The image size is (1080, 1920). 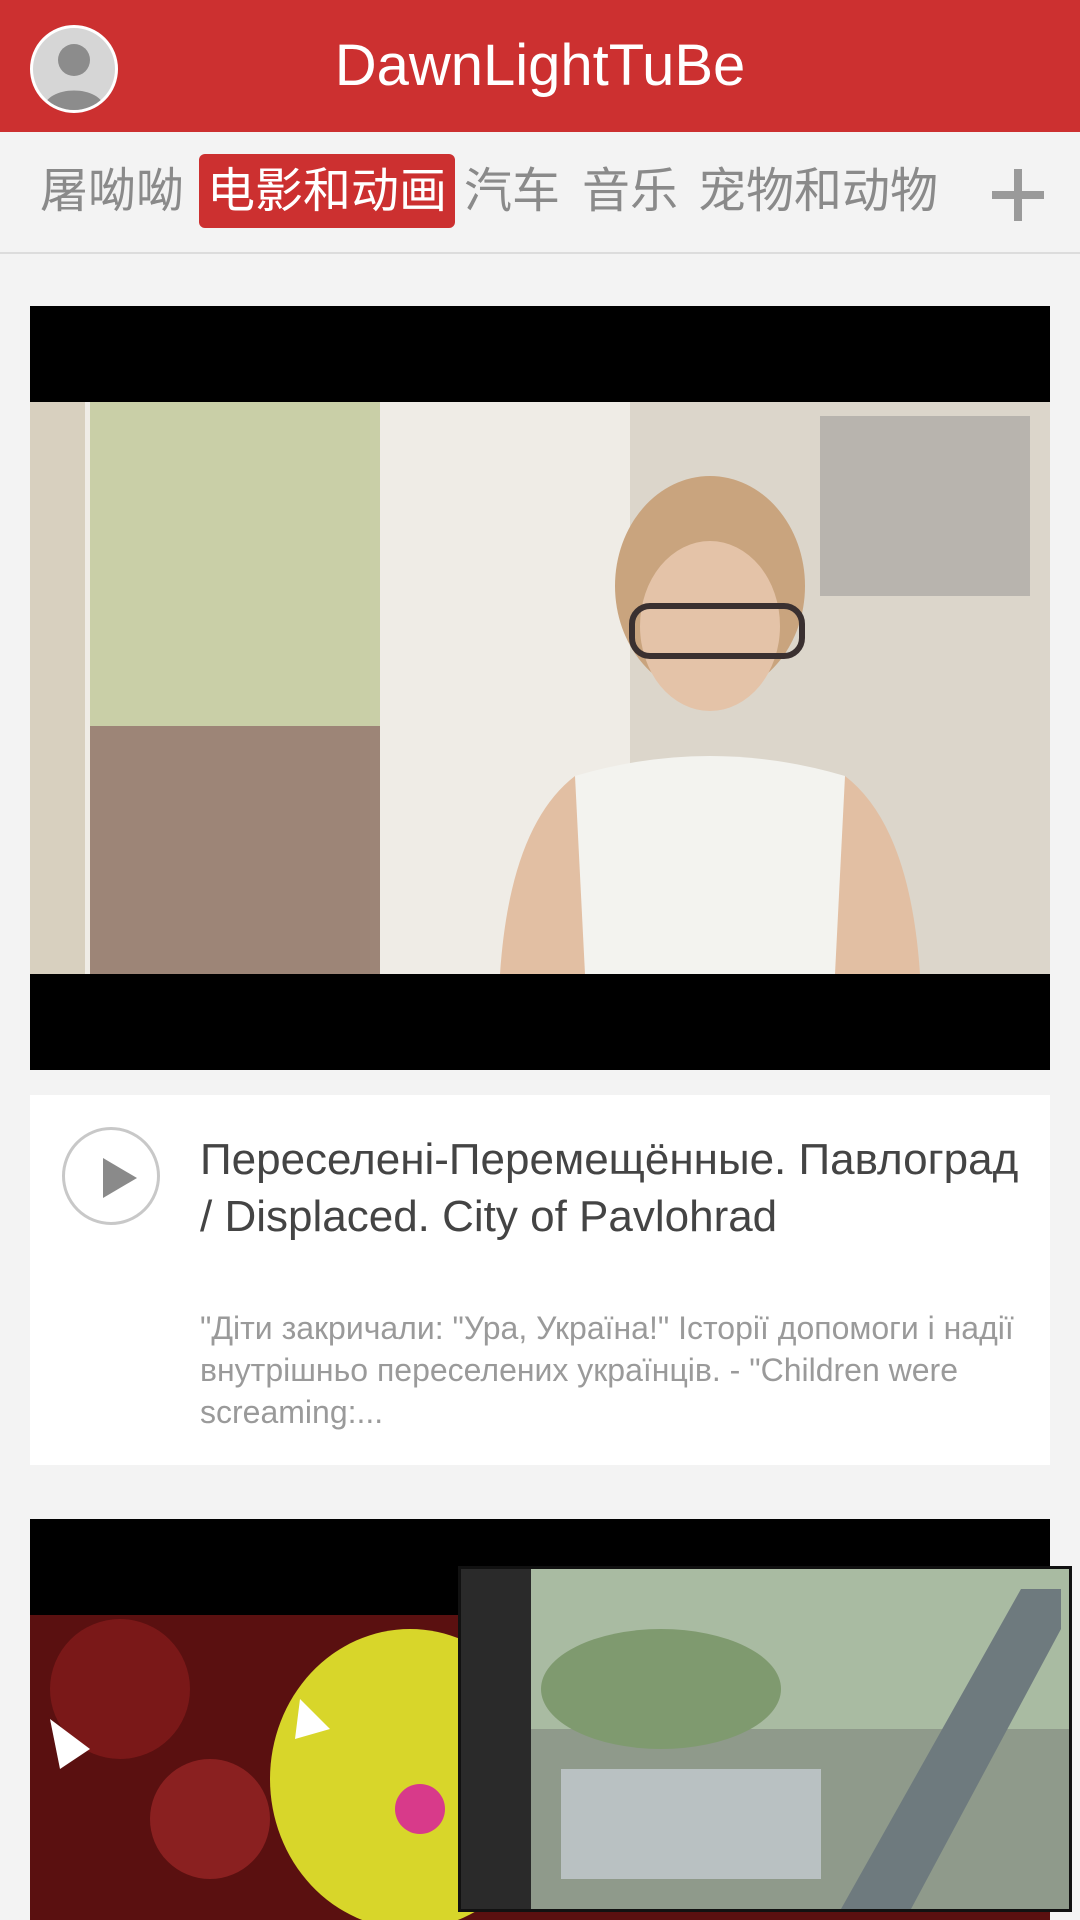 What do you see at coordinates (1018, 195) in the screenshot?
I see `plus-icon` at bounding box center [1018, 195].